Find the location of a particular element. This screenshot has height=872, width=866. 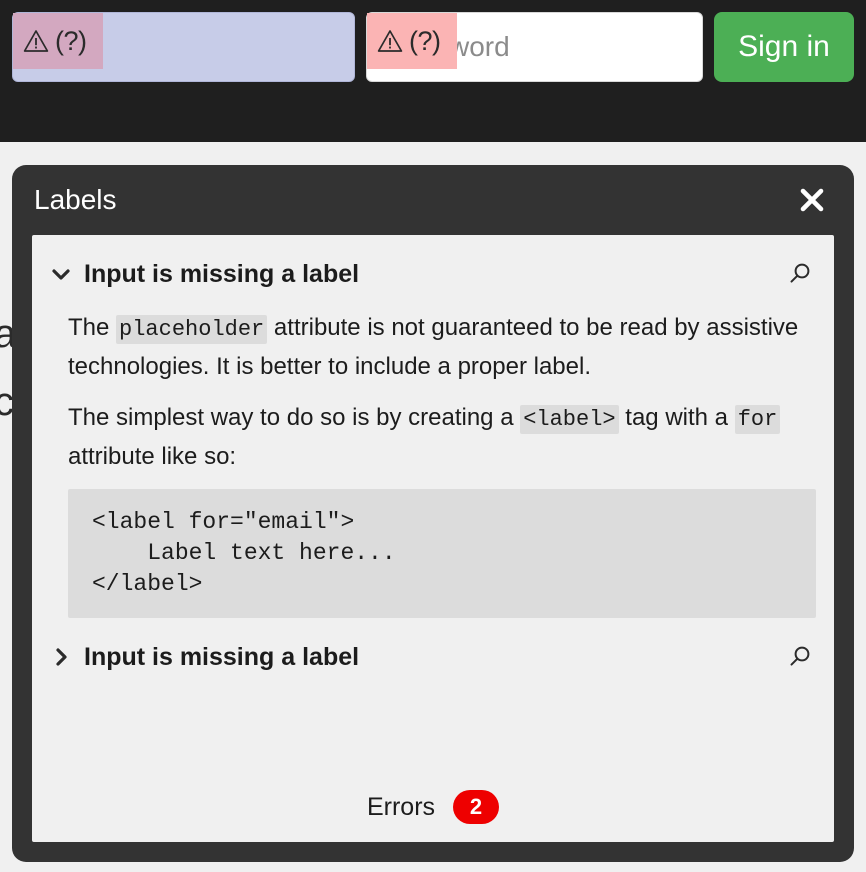

email-accessibility-badge: (?) is located at coordinates (58, 41).